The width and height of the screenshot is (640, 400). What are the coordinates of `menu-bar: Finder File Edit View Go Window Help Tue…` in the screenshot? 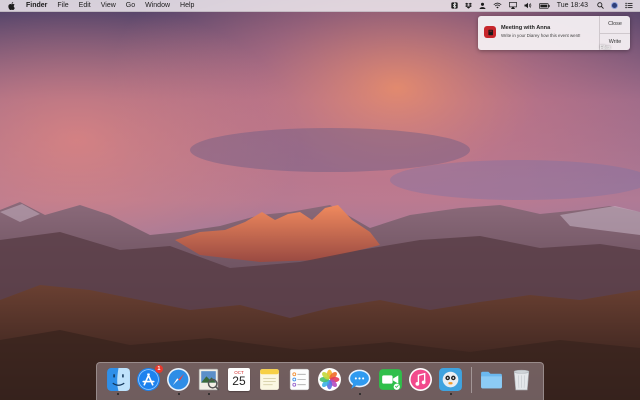 It's located at (320, 6).